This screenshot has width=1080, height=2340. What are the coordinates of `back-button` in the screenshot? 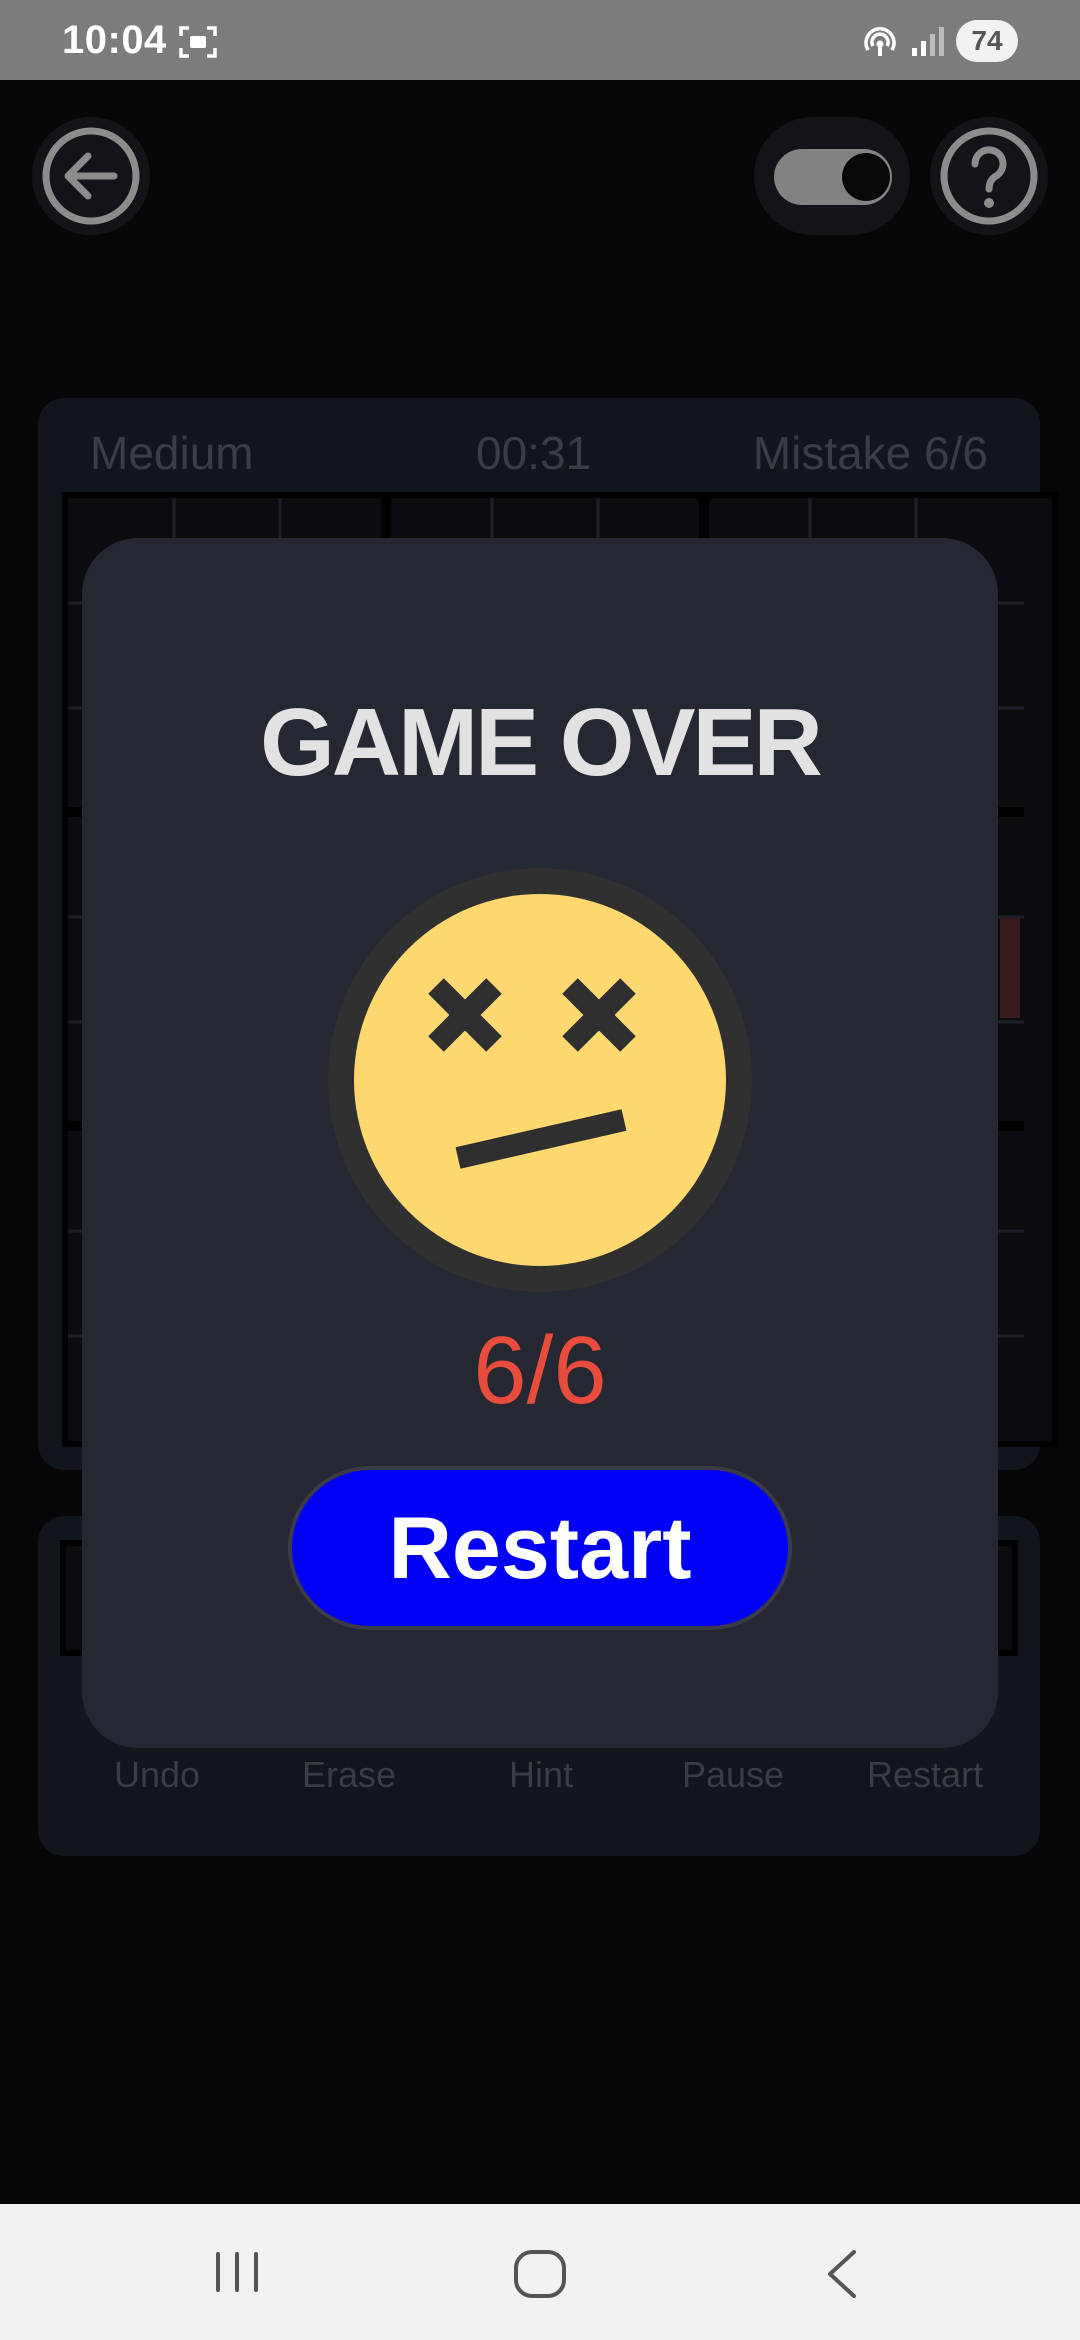 It's located at (91, 176).